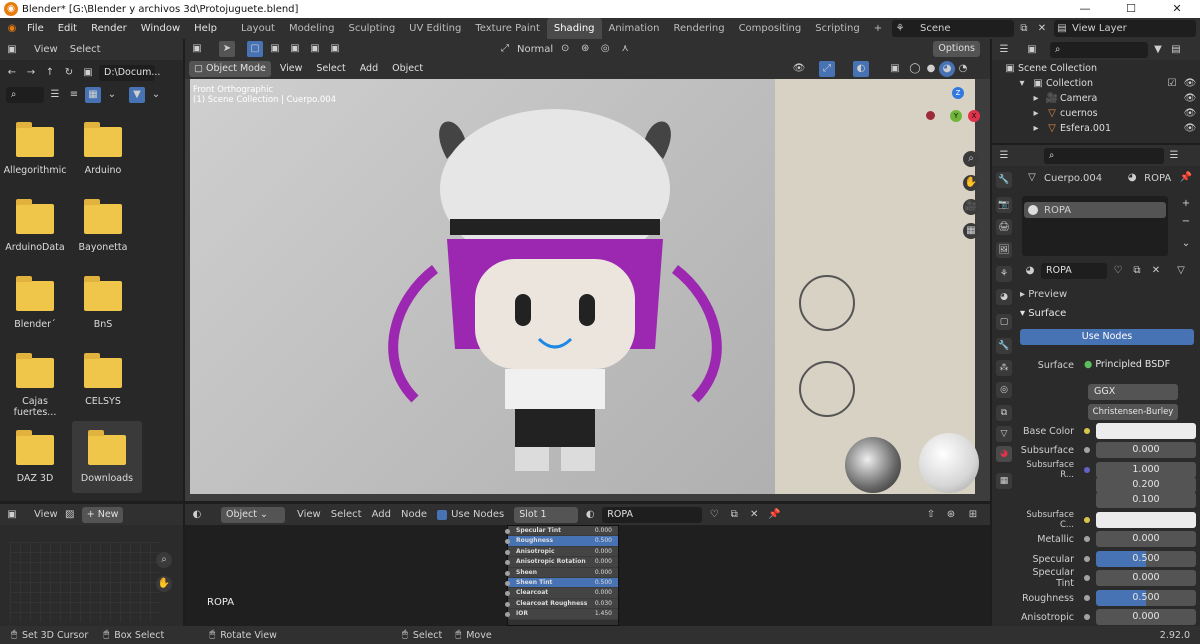 The image size is (1200, 644). Describe the element at coordinates (1004, 434) in the screenshot. I see `object-data-icon: ▽` at that location.